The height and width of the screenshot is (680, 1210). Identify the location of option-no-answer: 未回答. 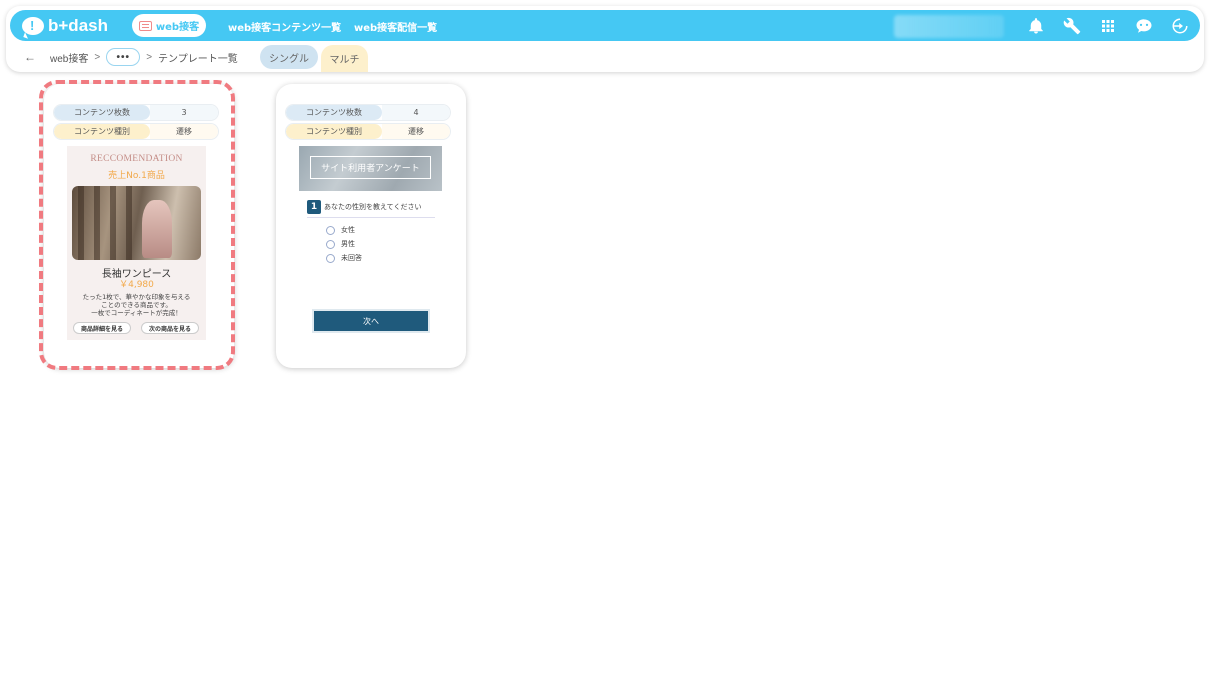
(344, 258).